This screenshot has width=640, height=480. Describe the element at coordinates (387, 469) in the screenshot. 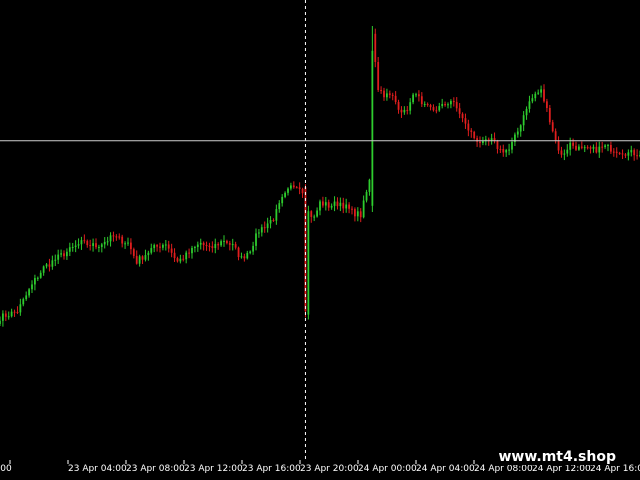

I see `x-tick-label: 24 Apr 00:00` at that location.